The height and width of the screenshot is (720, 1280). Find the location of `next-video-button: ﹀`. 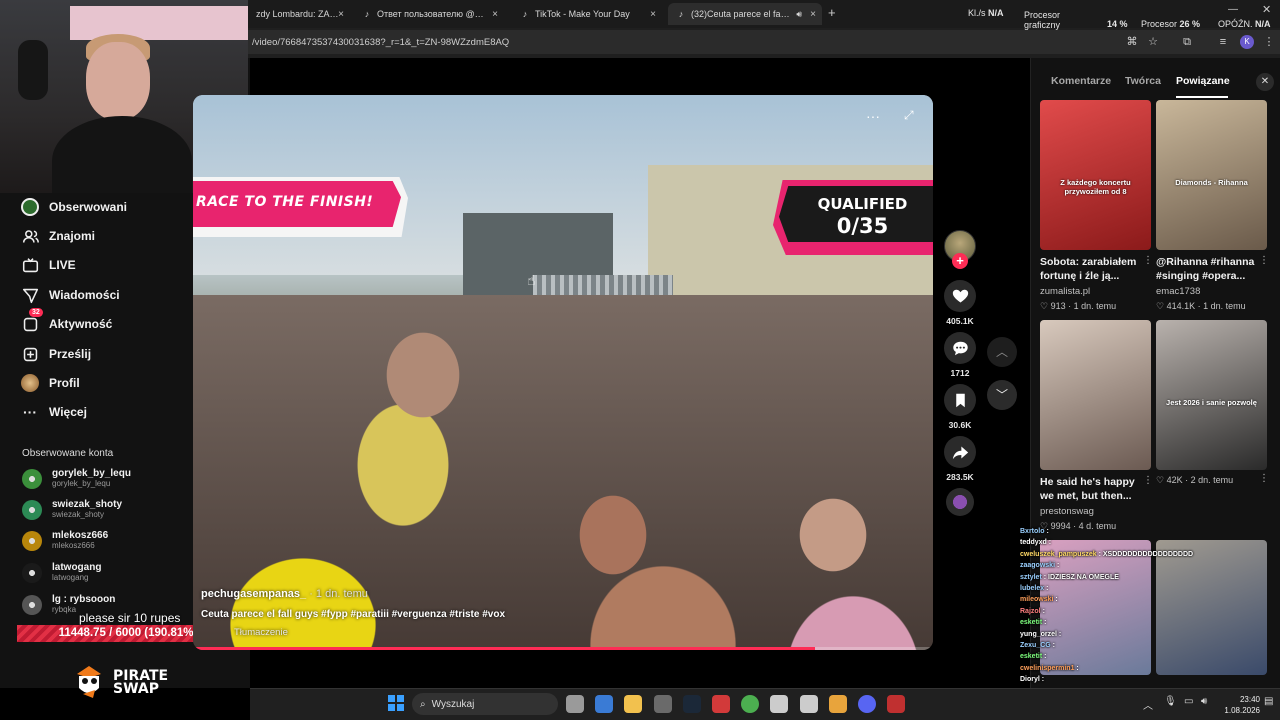

next-video-button: ﹀ is located at coordinates (1002, 395).